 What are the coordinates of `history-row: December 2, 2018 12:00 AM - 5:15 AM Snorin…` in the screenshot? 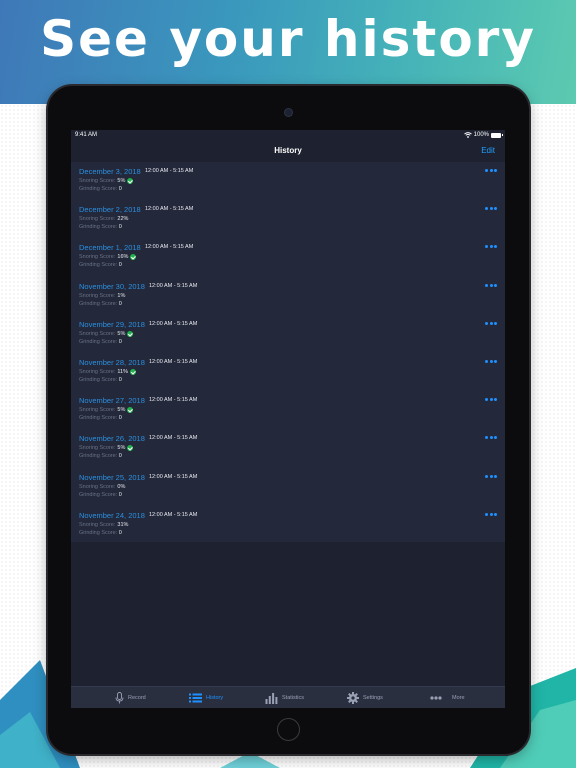 It's located at (288, 219).